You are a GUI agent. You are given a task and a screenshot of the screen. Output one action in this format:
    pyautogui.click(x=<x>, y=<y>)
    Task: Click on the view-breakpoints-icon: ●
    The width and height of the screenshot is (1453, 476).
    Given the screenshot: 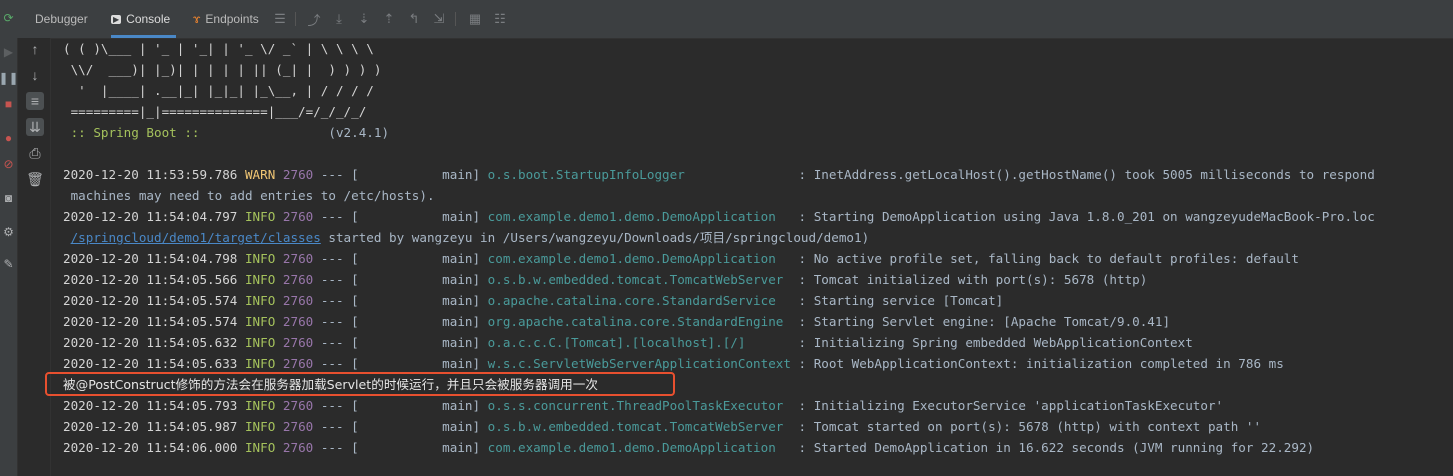 What is the action you would take?
    pyautogui.click(x=8, y=138)
    